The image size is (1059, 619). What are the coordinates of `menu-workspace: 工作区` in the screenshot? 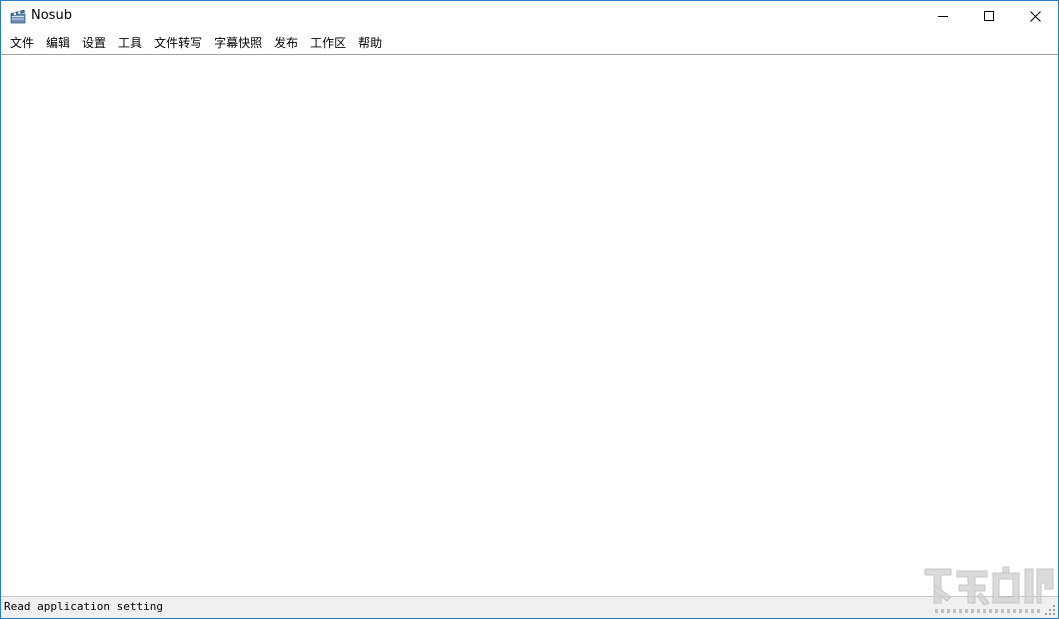 It's located at (328, 43).